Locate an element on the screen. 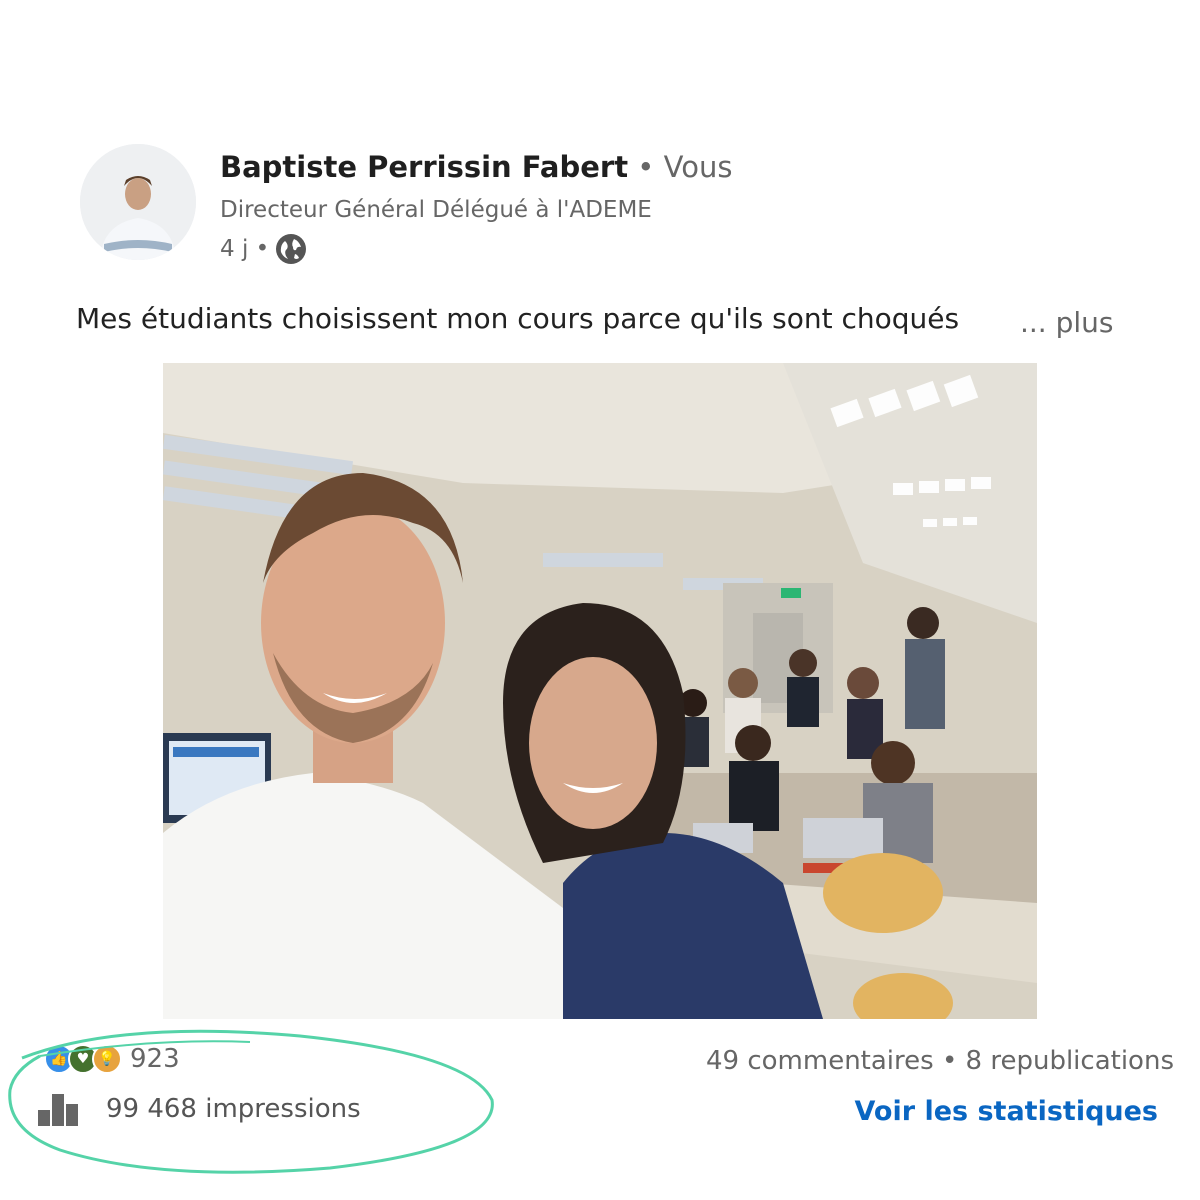 The width and height of the screenshot is (1200, 1200). impressions-summary: 99 468 impressions is located at coordinates (198, 1109).